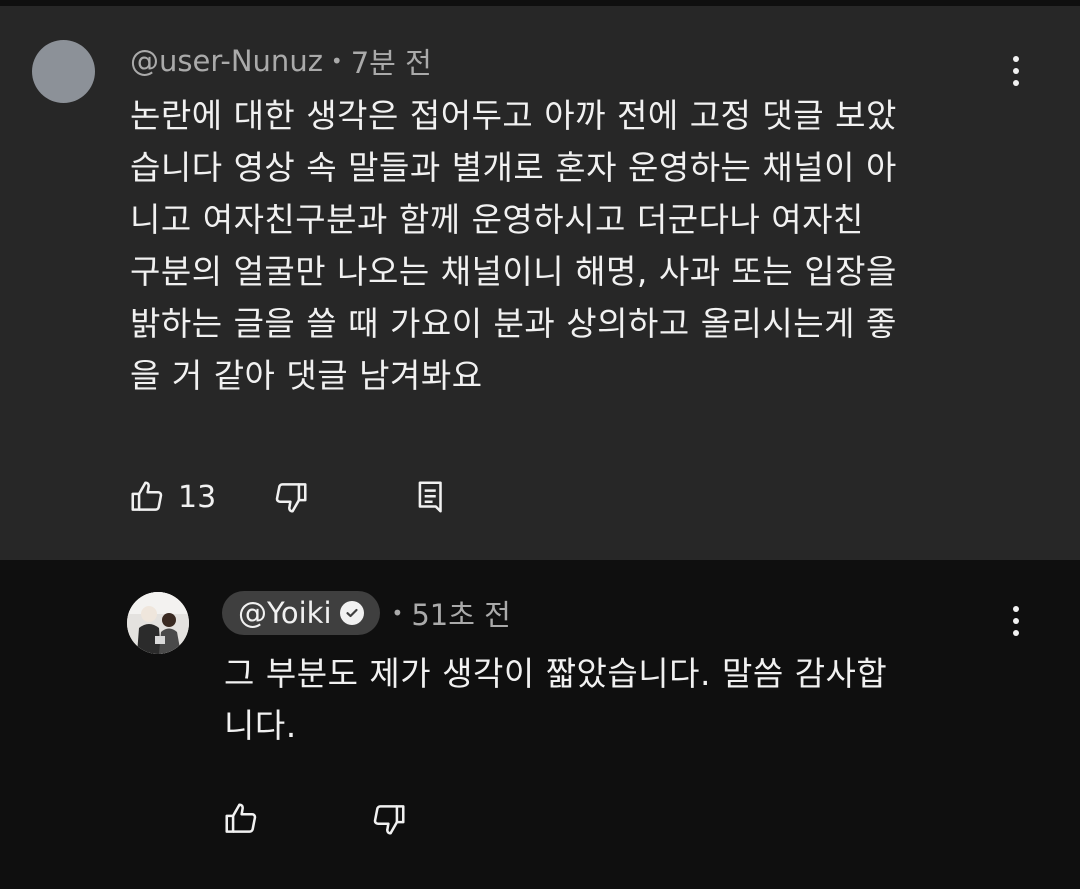  I want to click on reply-meta: @Yoiki • 51초 전, so click(366, 613).